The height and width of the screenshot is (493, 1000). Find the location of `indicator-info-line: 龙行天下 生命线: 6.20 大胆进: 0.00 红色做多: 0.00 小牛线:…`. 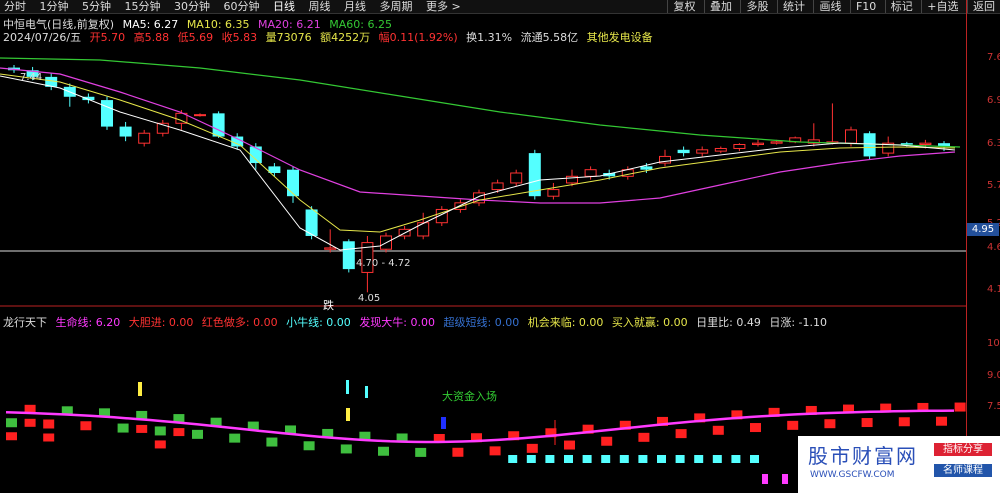

indicator-info-line: 龙行天下 生命线: 6.20 大胆进: 0.00 红色做多: 0.00 小牛线:… is located at coordinates (417, 322).